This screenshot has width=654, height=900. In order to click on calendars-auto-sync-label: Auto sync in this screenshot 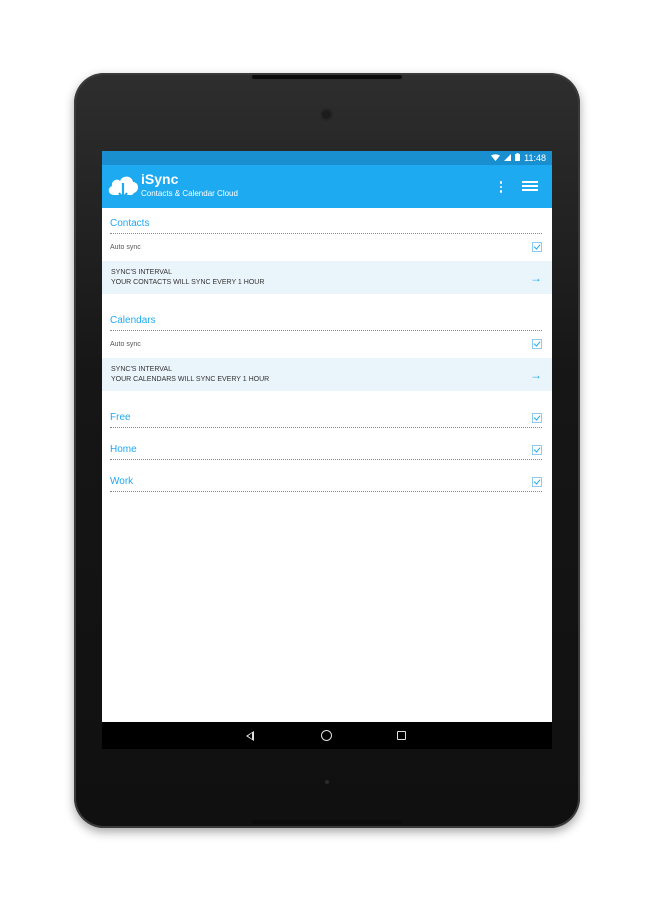, I will do `click(125, 344)`.